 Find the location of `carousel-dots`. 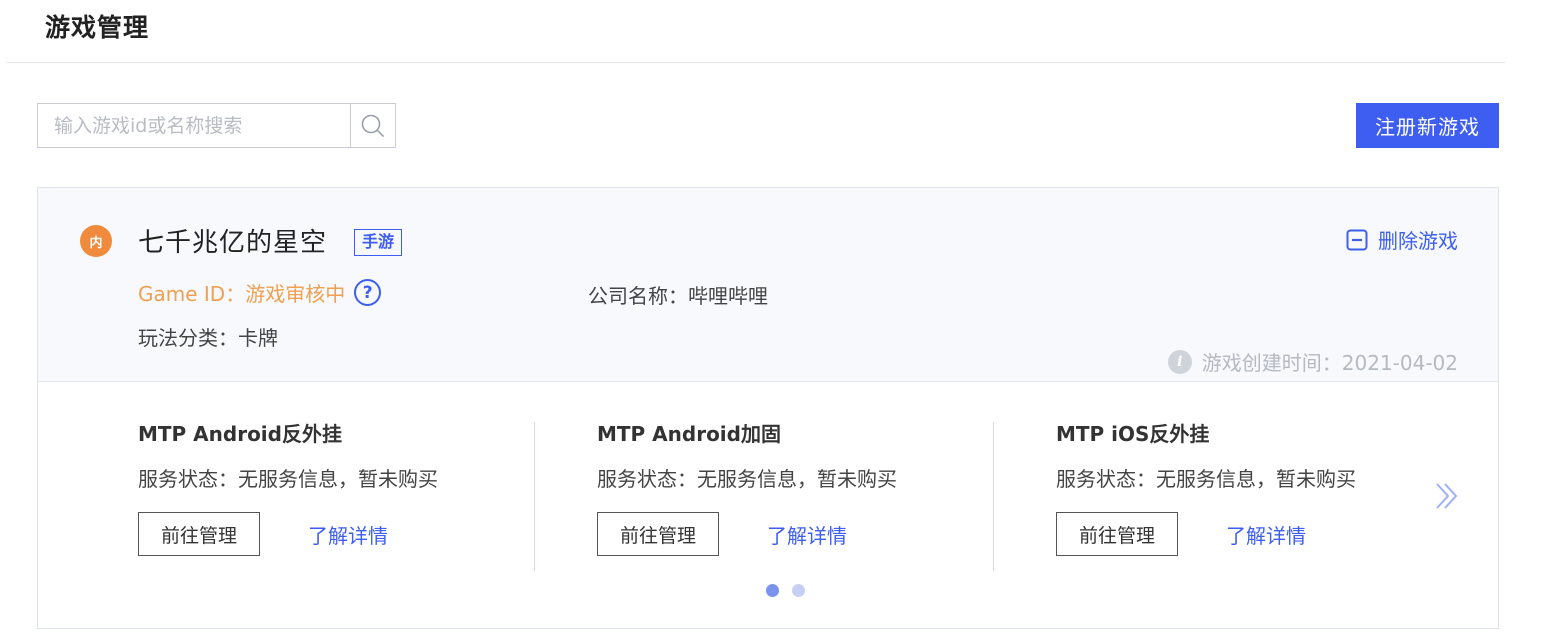

carousel-dots is located at coordinates (785, 590).